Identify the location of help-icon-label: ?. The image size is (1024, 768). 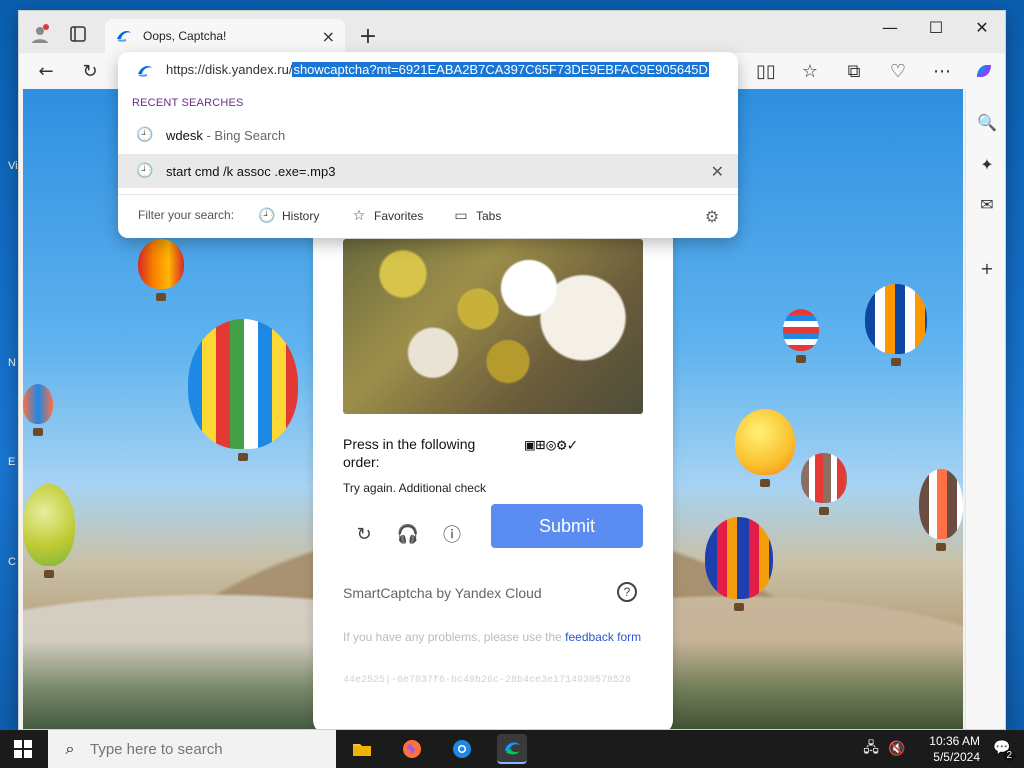
(627, 592).